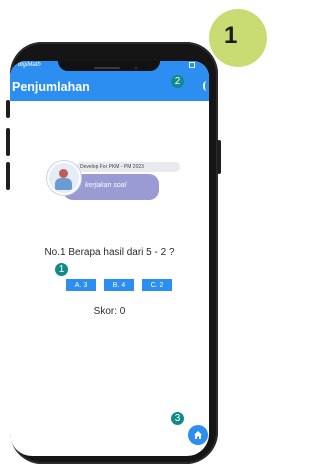 Image resolution: width=320 pixels, height=467 pixels. What do you see at coordinates (192, 65) in the screenshot?
I see `status-indicator-icon` at bounding box center [192, 65].